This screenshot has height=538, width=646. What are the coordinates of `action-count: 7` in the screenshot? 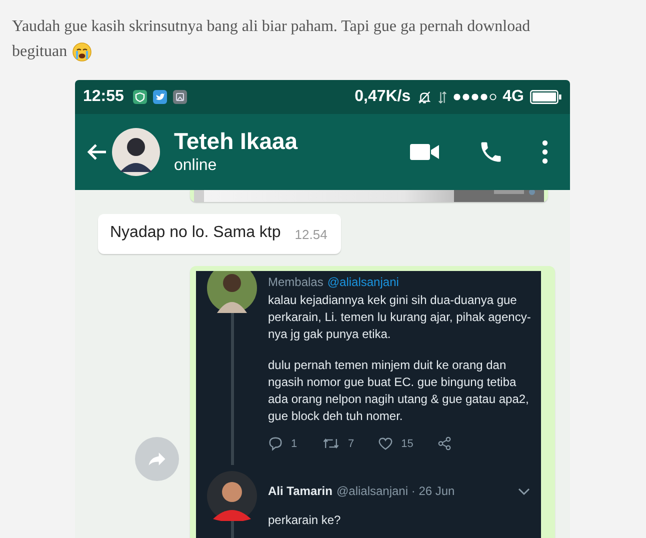 It's located at (351, 444).